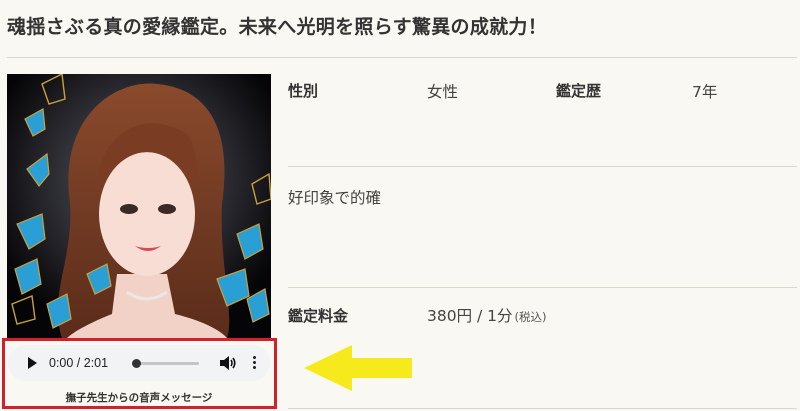  Describe the element at coordinates (705, 92) in the screenshot. I see `experience-value: 7年` at that location.